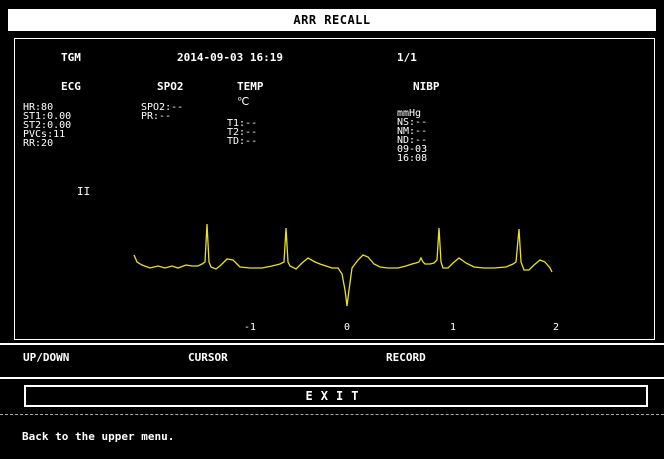 Image resolution: width=664 pixels, height=459 pixels. Describe the element at coordinates (208, 357) in the screenshot. I see `cursor-button: CURSOR` at that location.